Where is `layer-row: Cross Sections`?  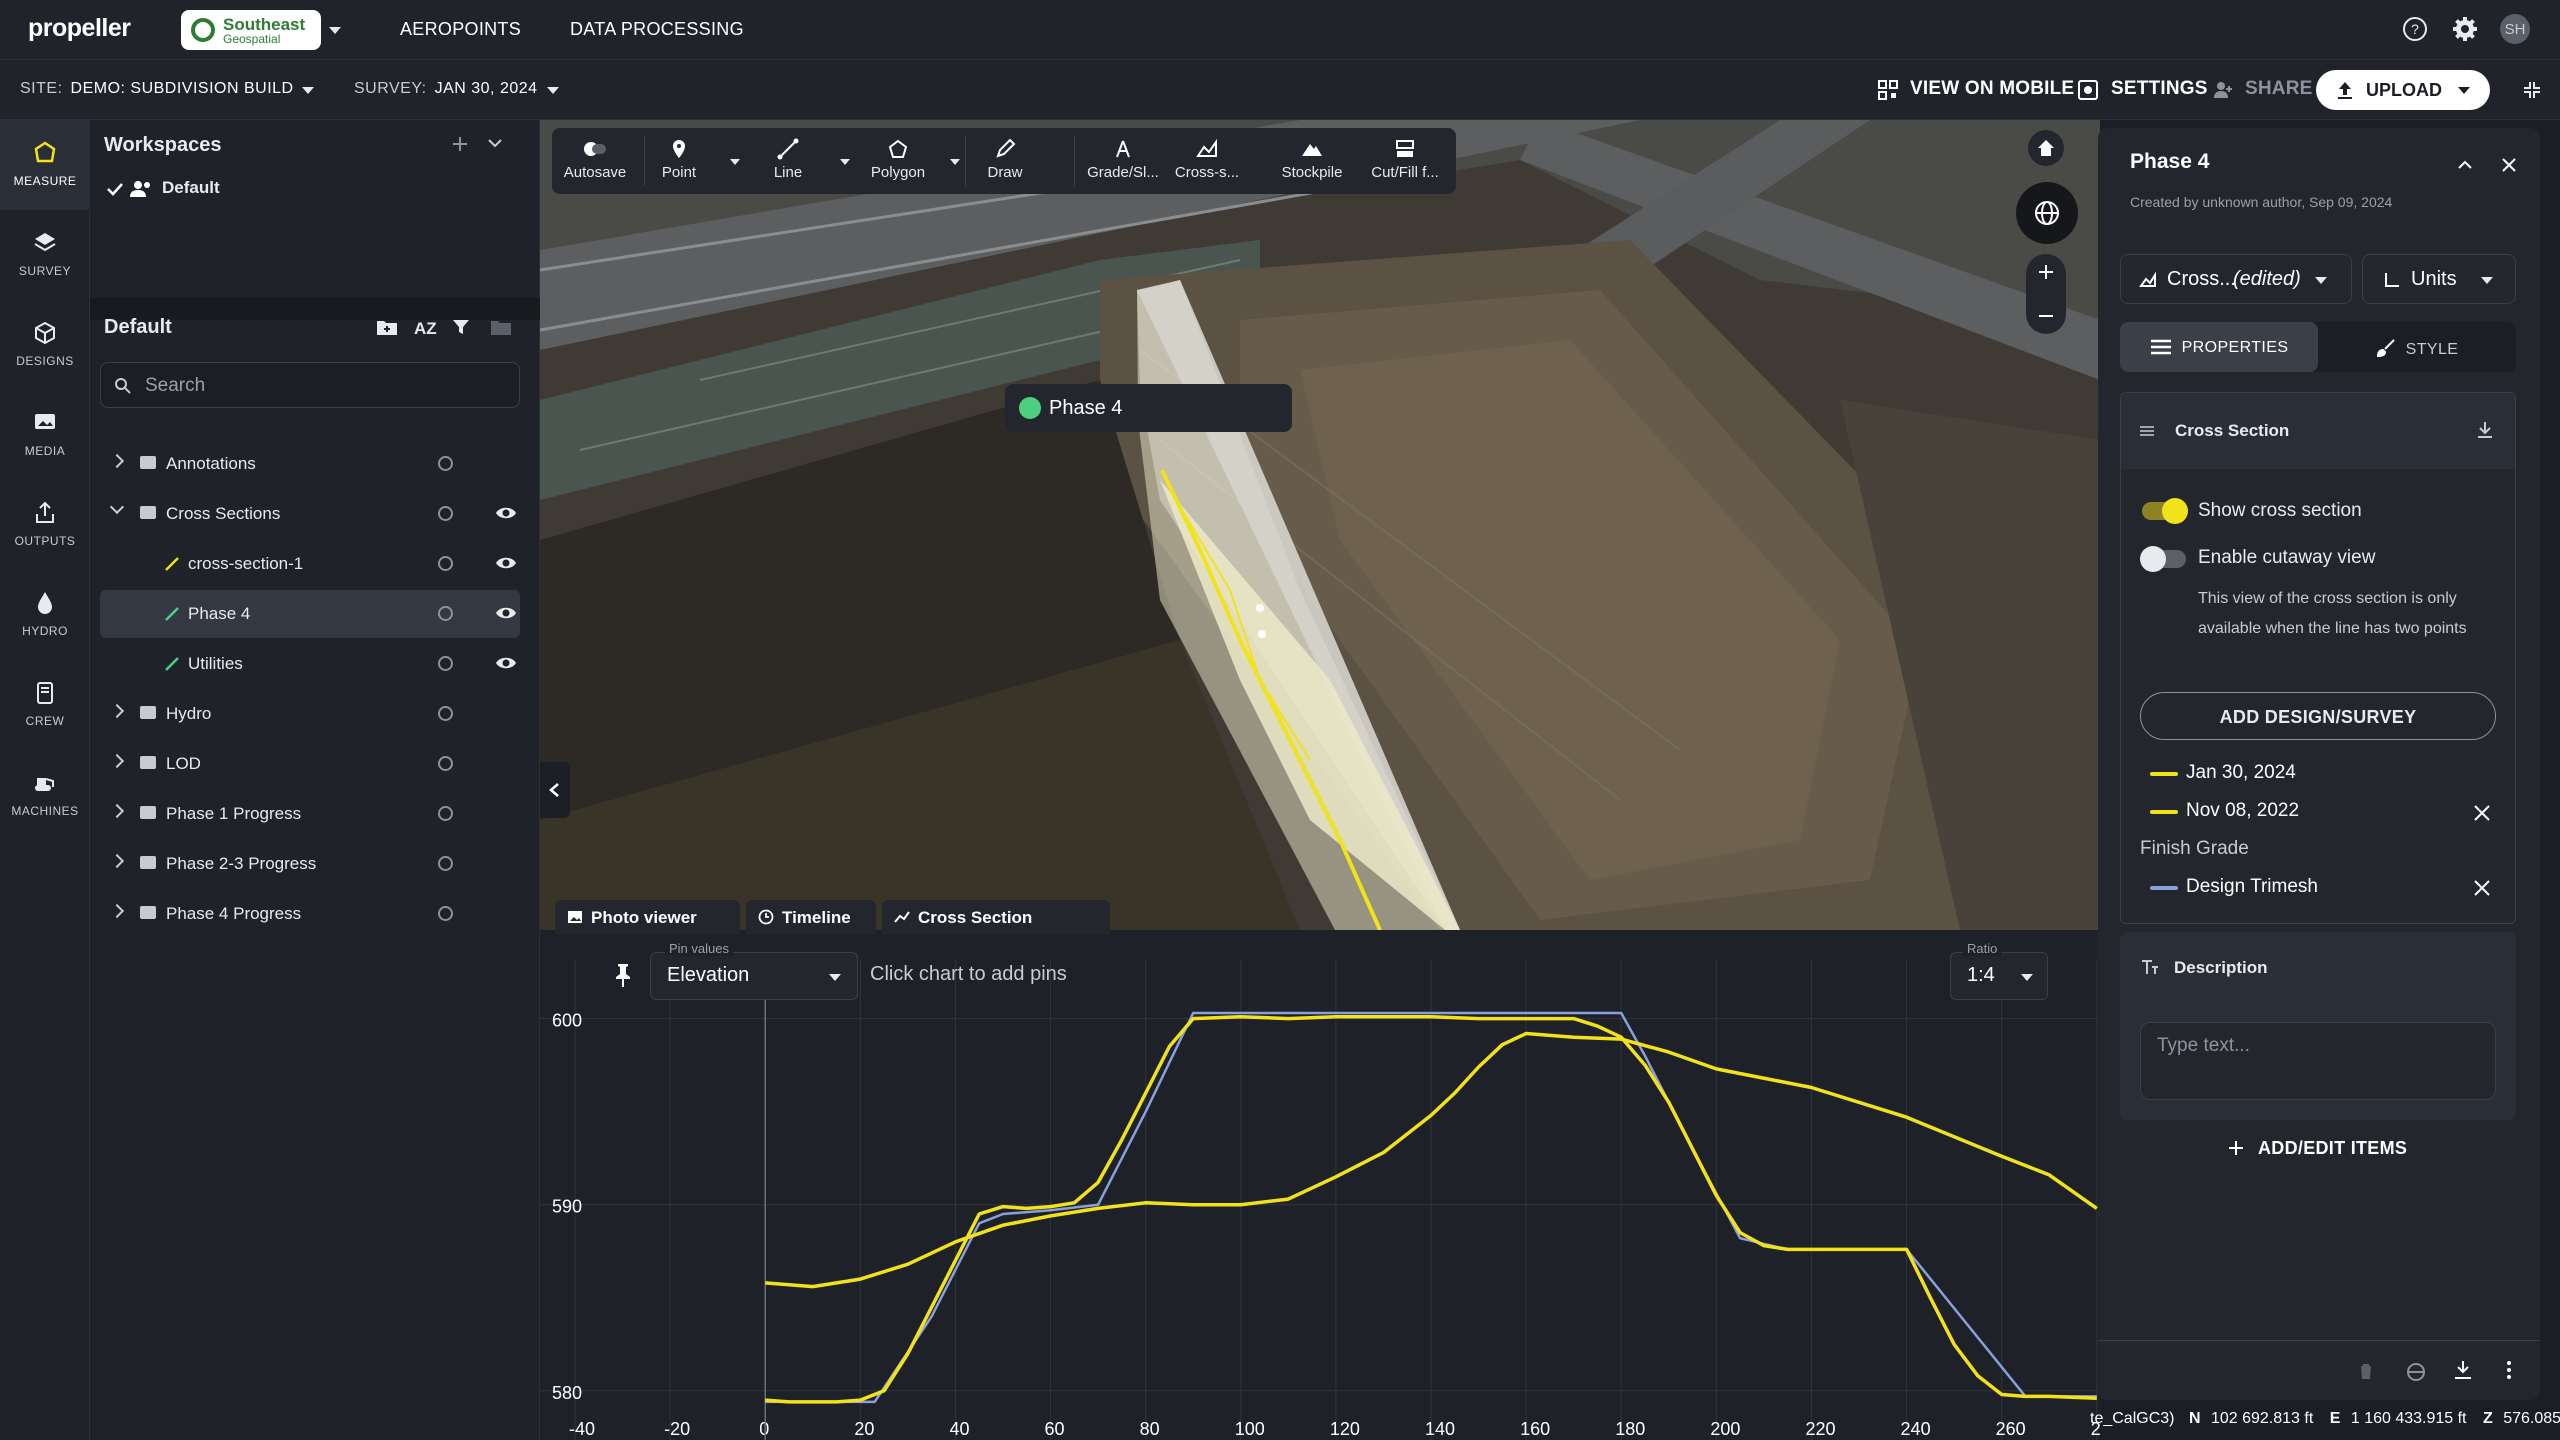 layer-row: Cross Sections is located at coordinates (310, 514).